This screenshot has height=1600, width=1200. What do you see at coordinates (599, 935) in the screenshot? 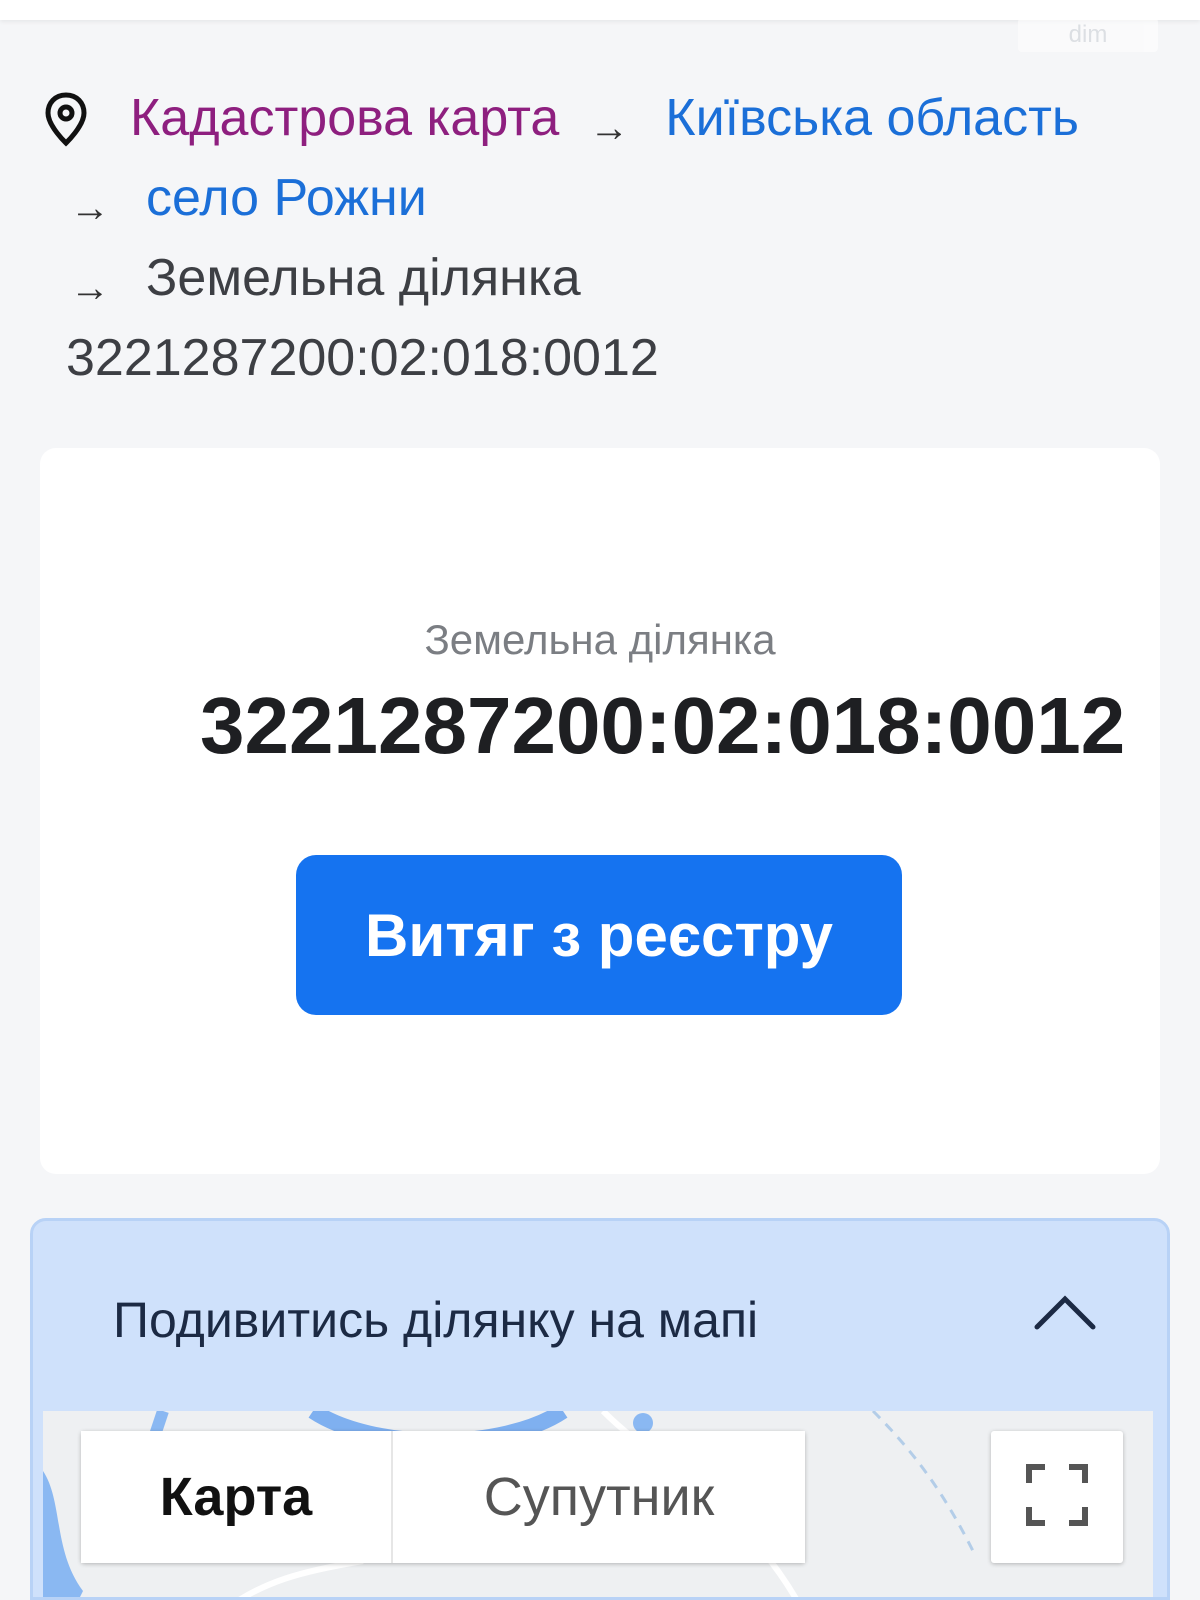
I see `registry-extract-button: Витяг з реєстру` at bounding box center [599, 935].